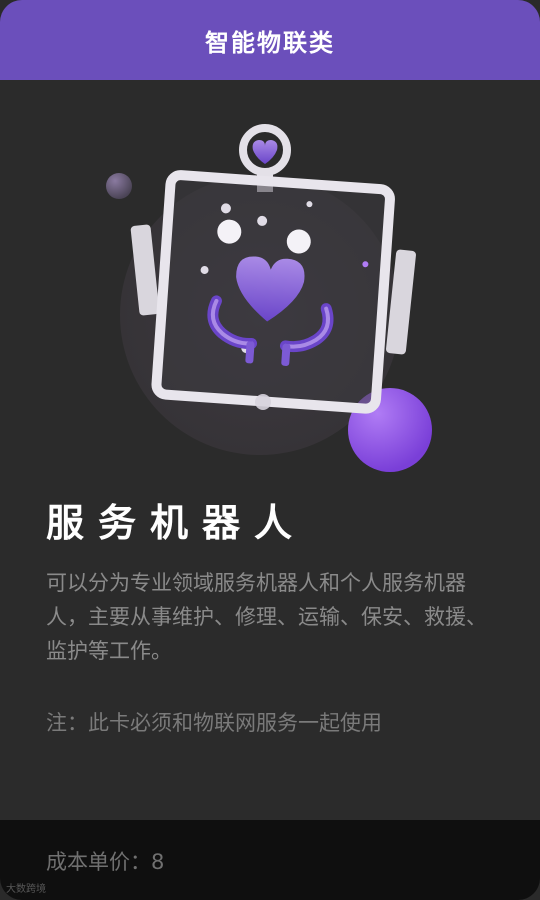 Image resolution: width=540 pixels, height=900 pixels. What do you see at coordinates (176, 523) in the screenshot?
I see `card-title: 服务机器人` at bounding box center [176, 523].